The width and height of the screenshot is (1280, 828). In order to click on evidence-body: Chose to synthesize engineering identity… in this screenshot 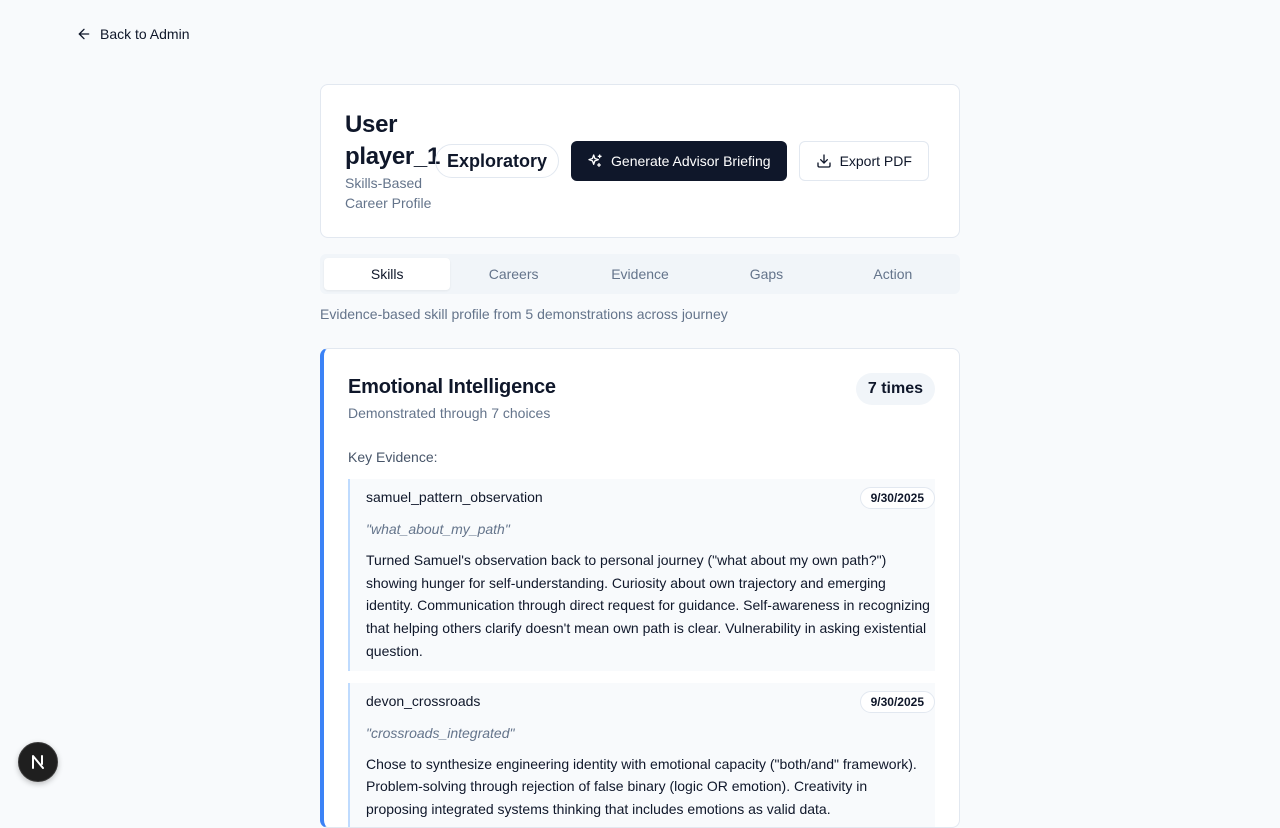, I will do `click(641, 786)`.